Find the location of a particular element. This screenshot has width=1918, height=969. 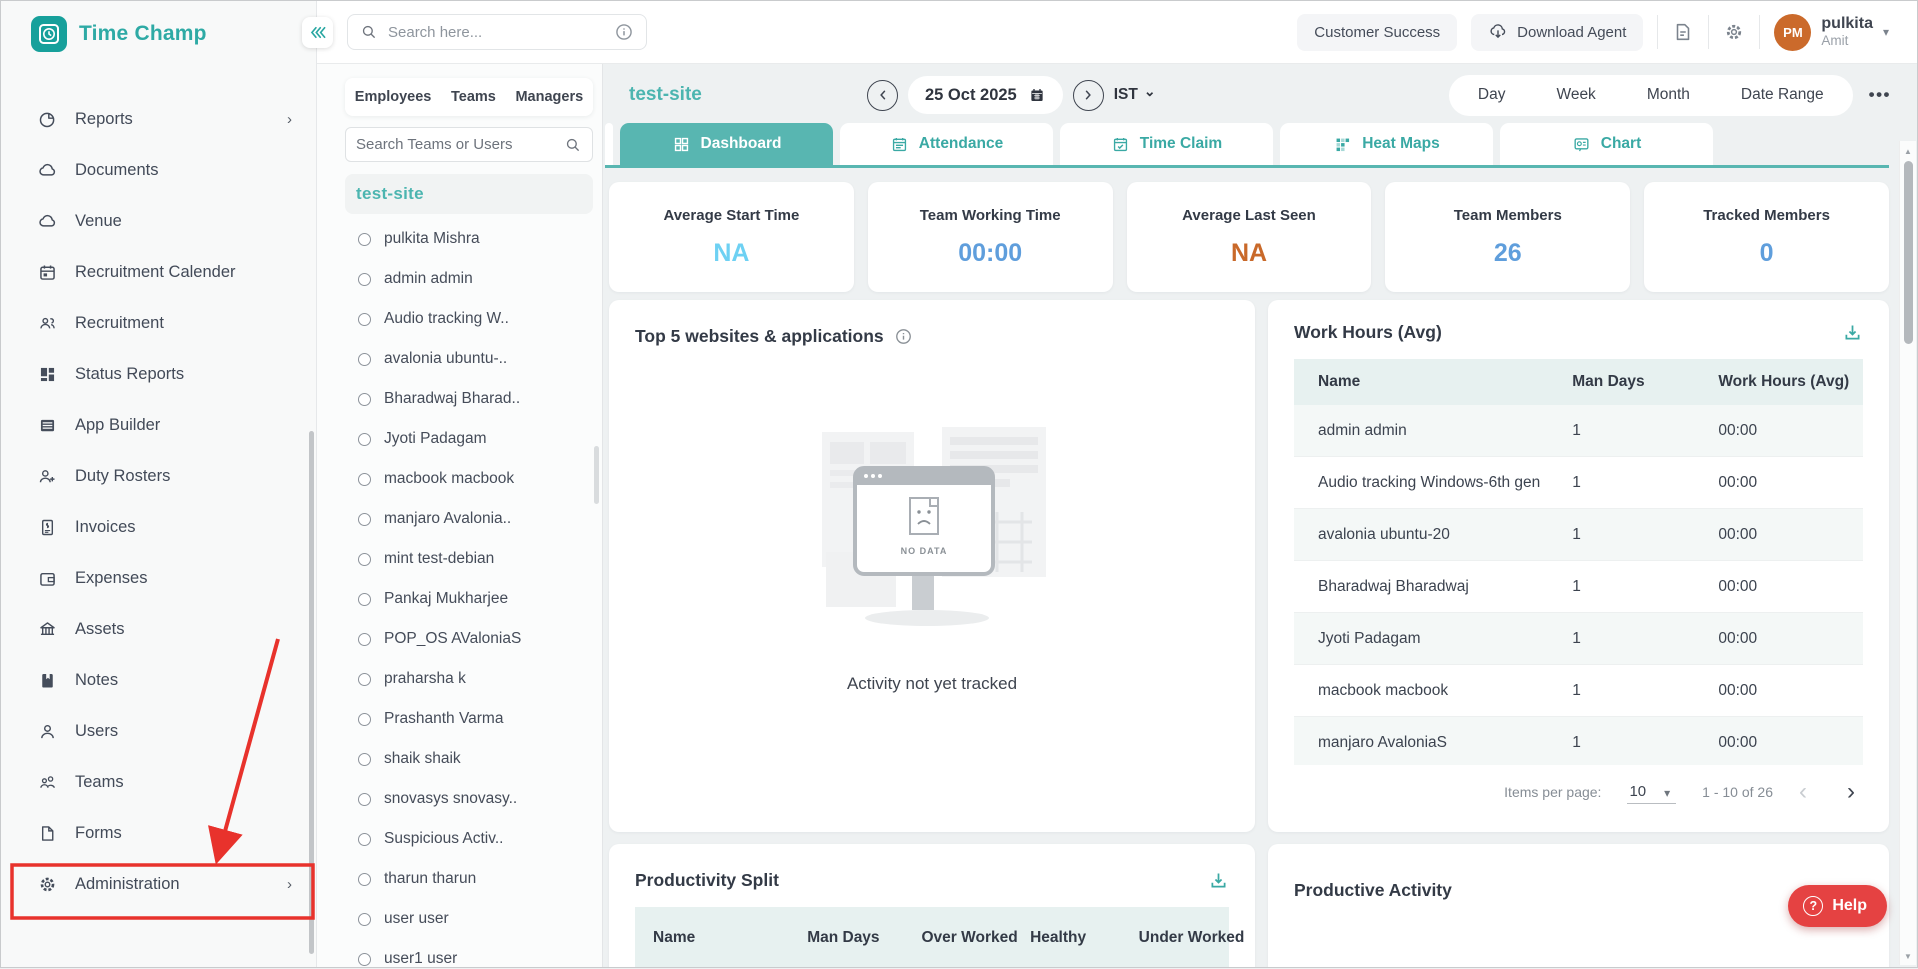

sidebar-item: Notes is located at coordinates (158, 680).